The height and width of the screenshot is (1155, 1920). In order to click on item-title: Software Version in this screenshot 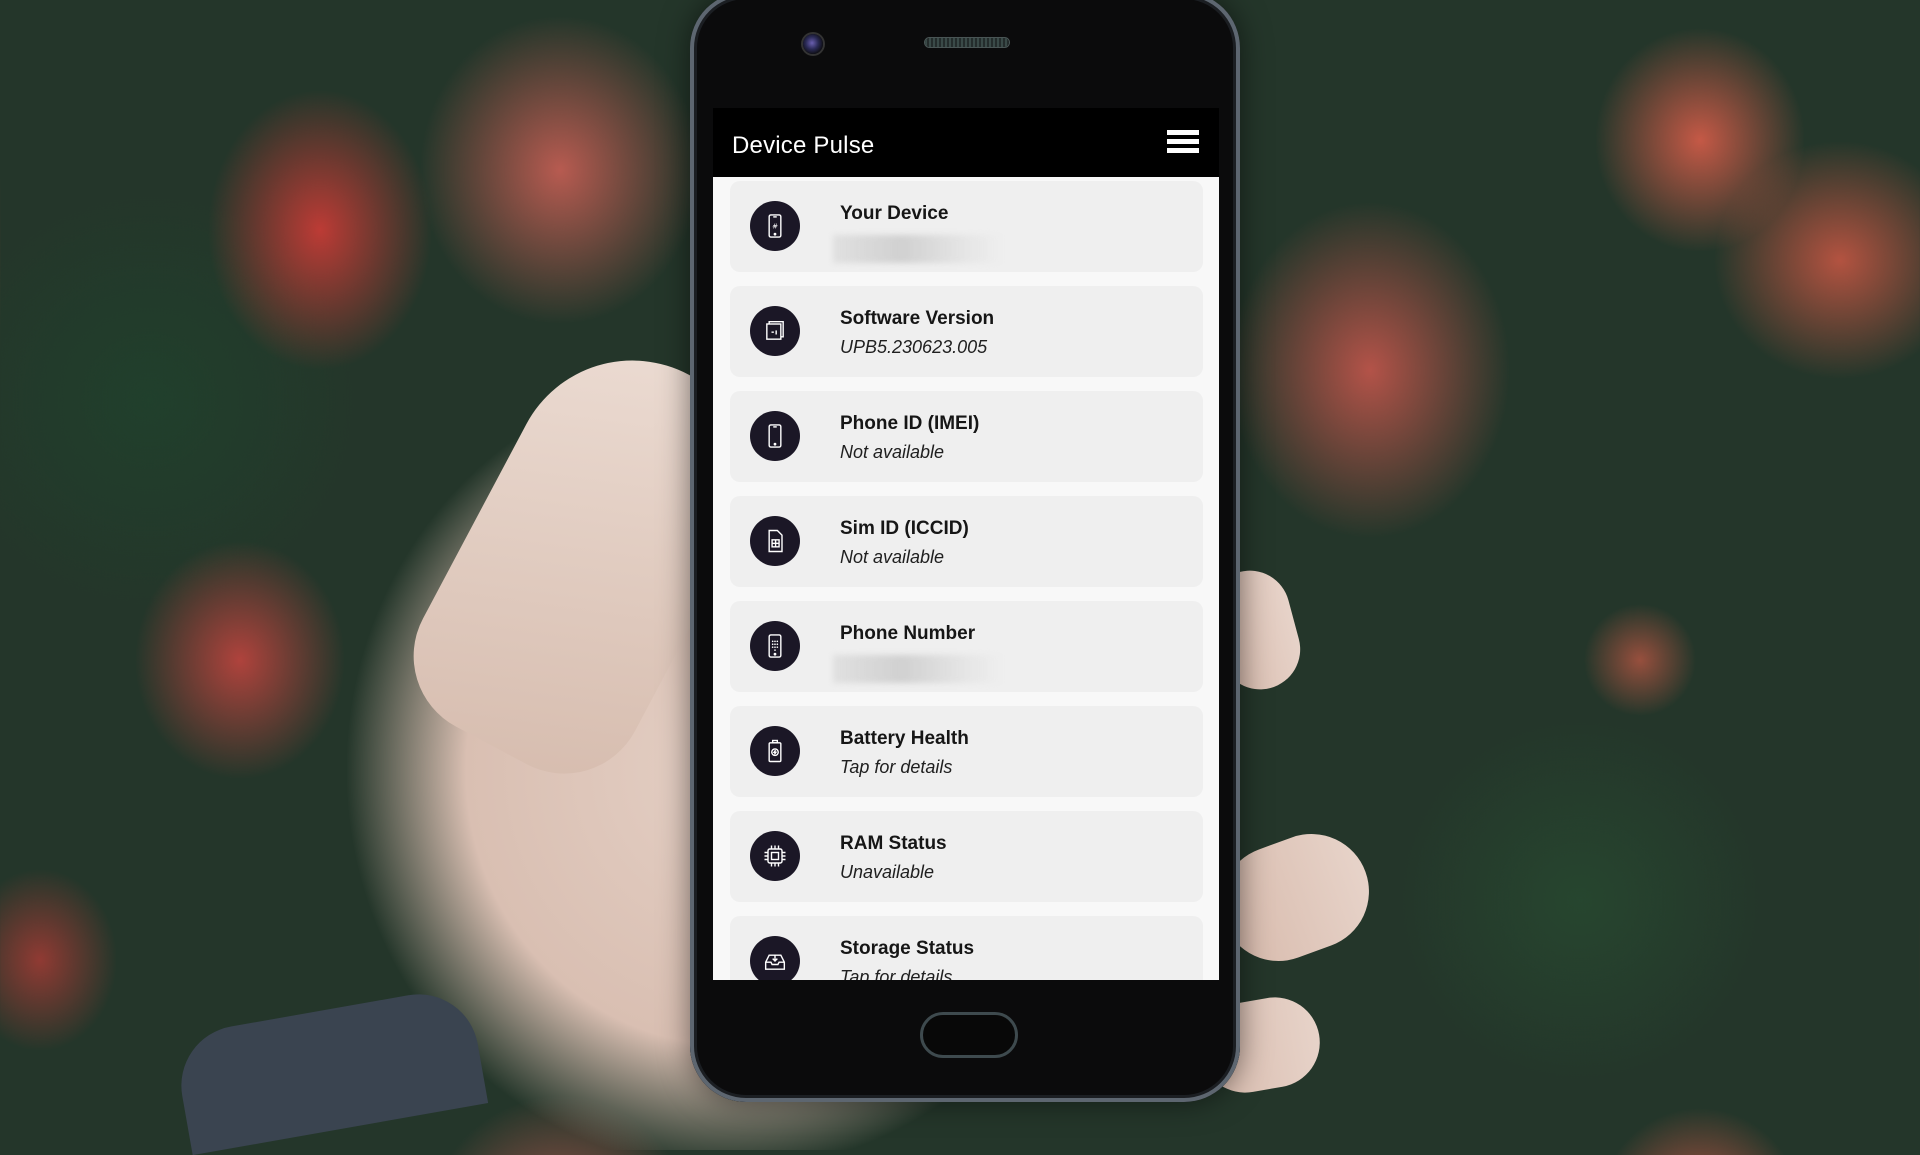, I will do `click(917, 318)`.